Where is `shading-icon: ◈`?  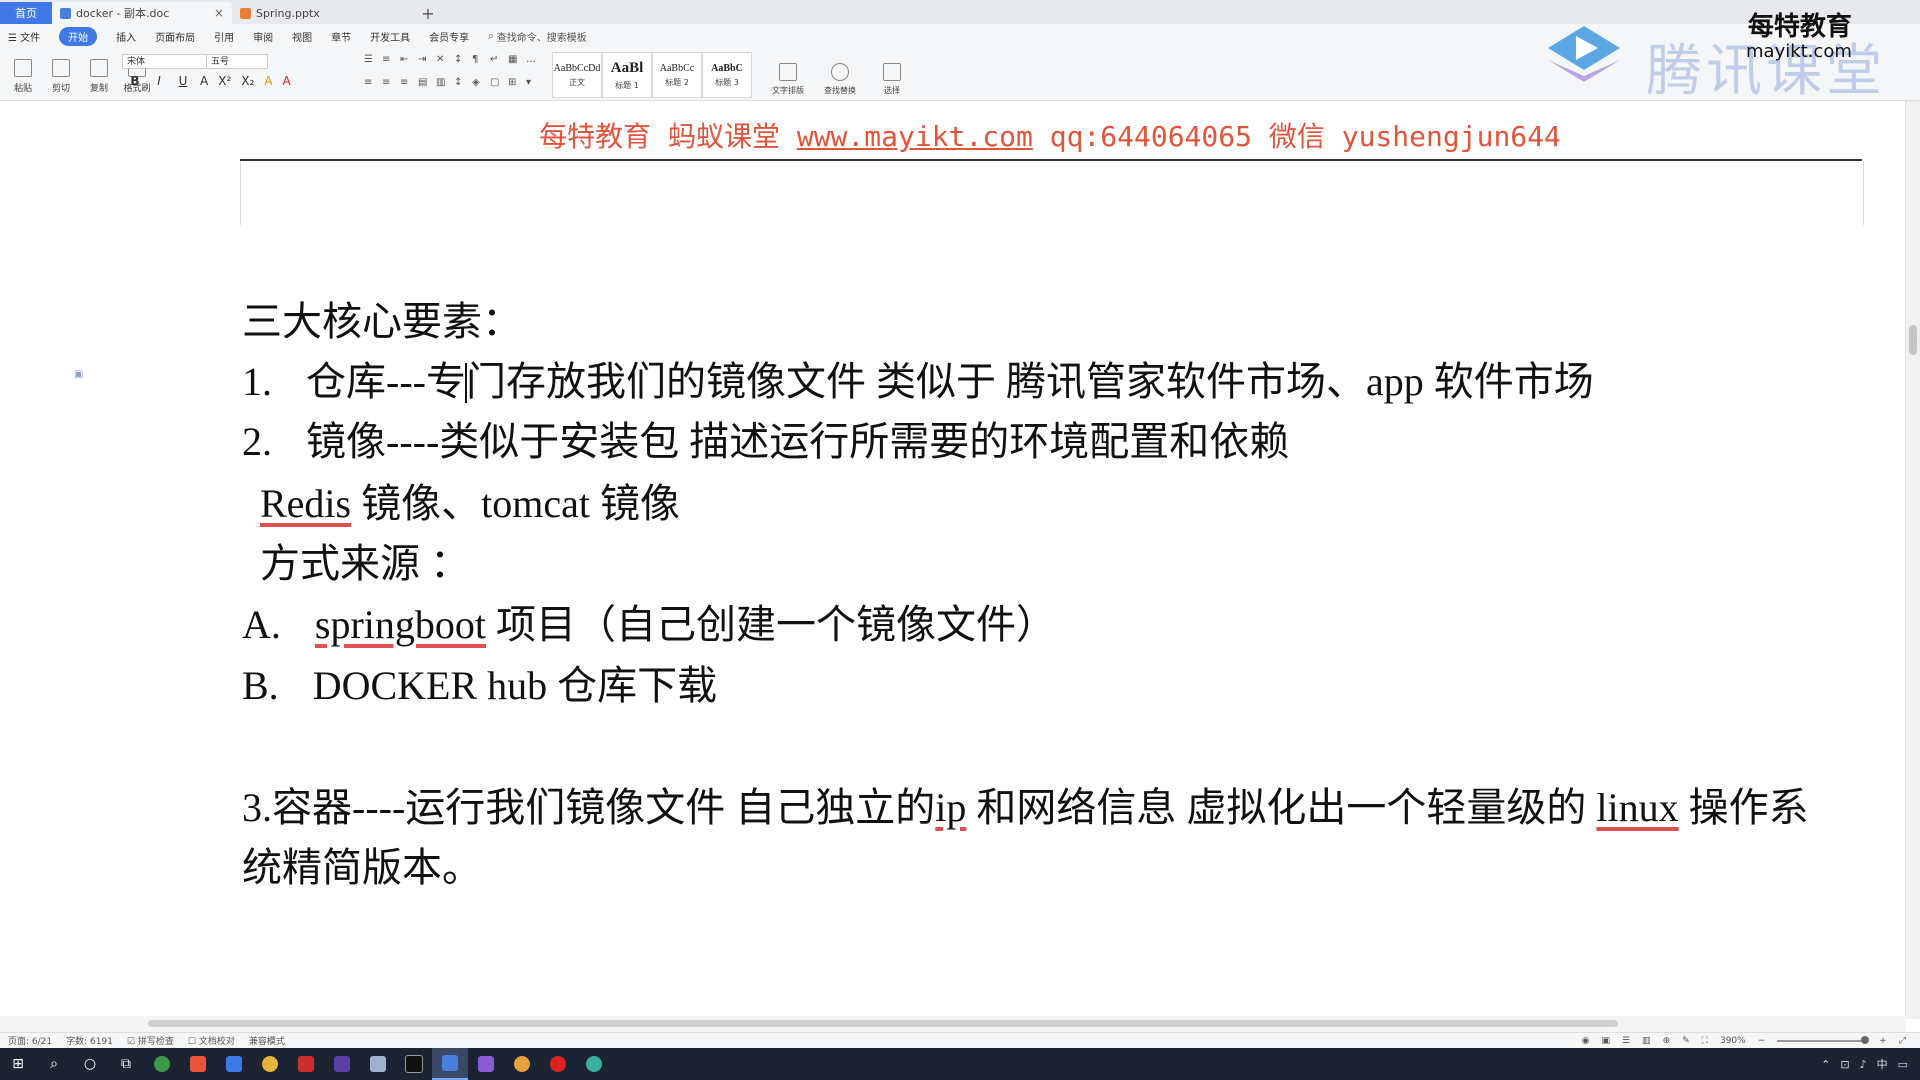
shading-icon: ◈ is located at coordinates (481, 82).